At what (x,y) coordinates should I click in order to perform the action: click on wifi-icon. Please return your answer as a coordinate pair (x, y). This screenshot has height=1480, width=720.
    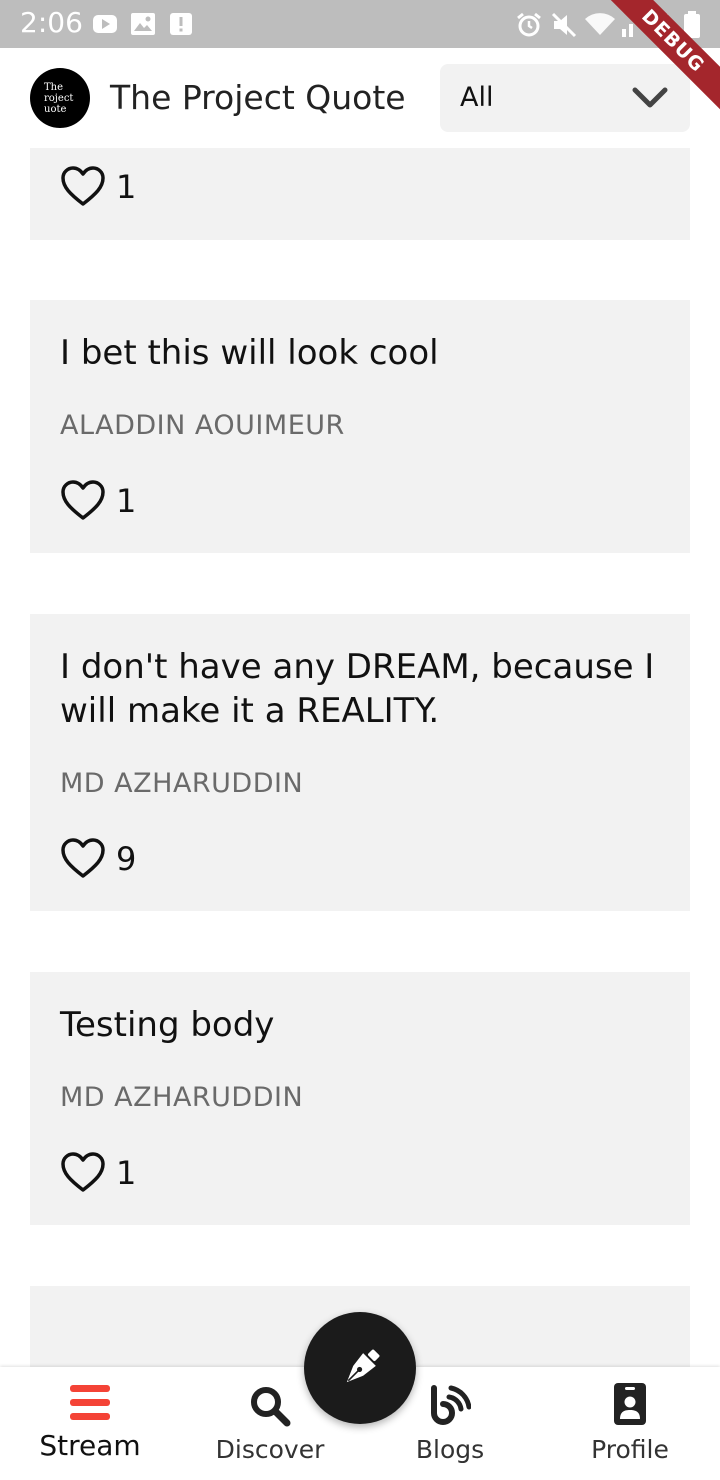
    Looking at the image, I should click on (600, 27).